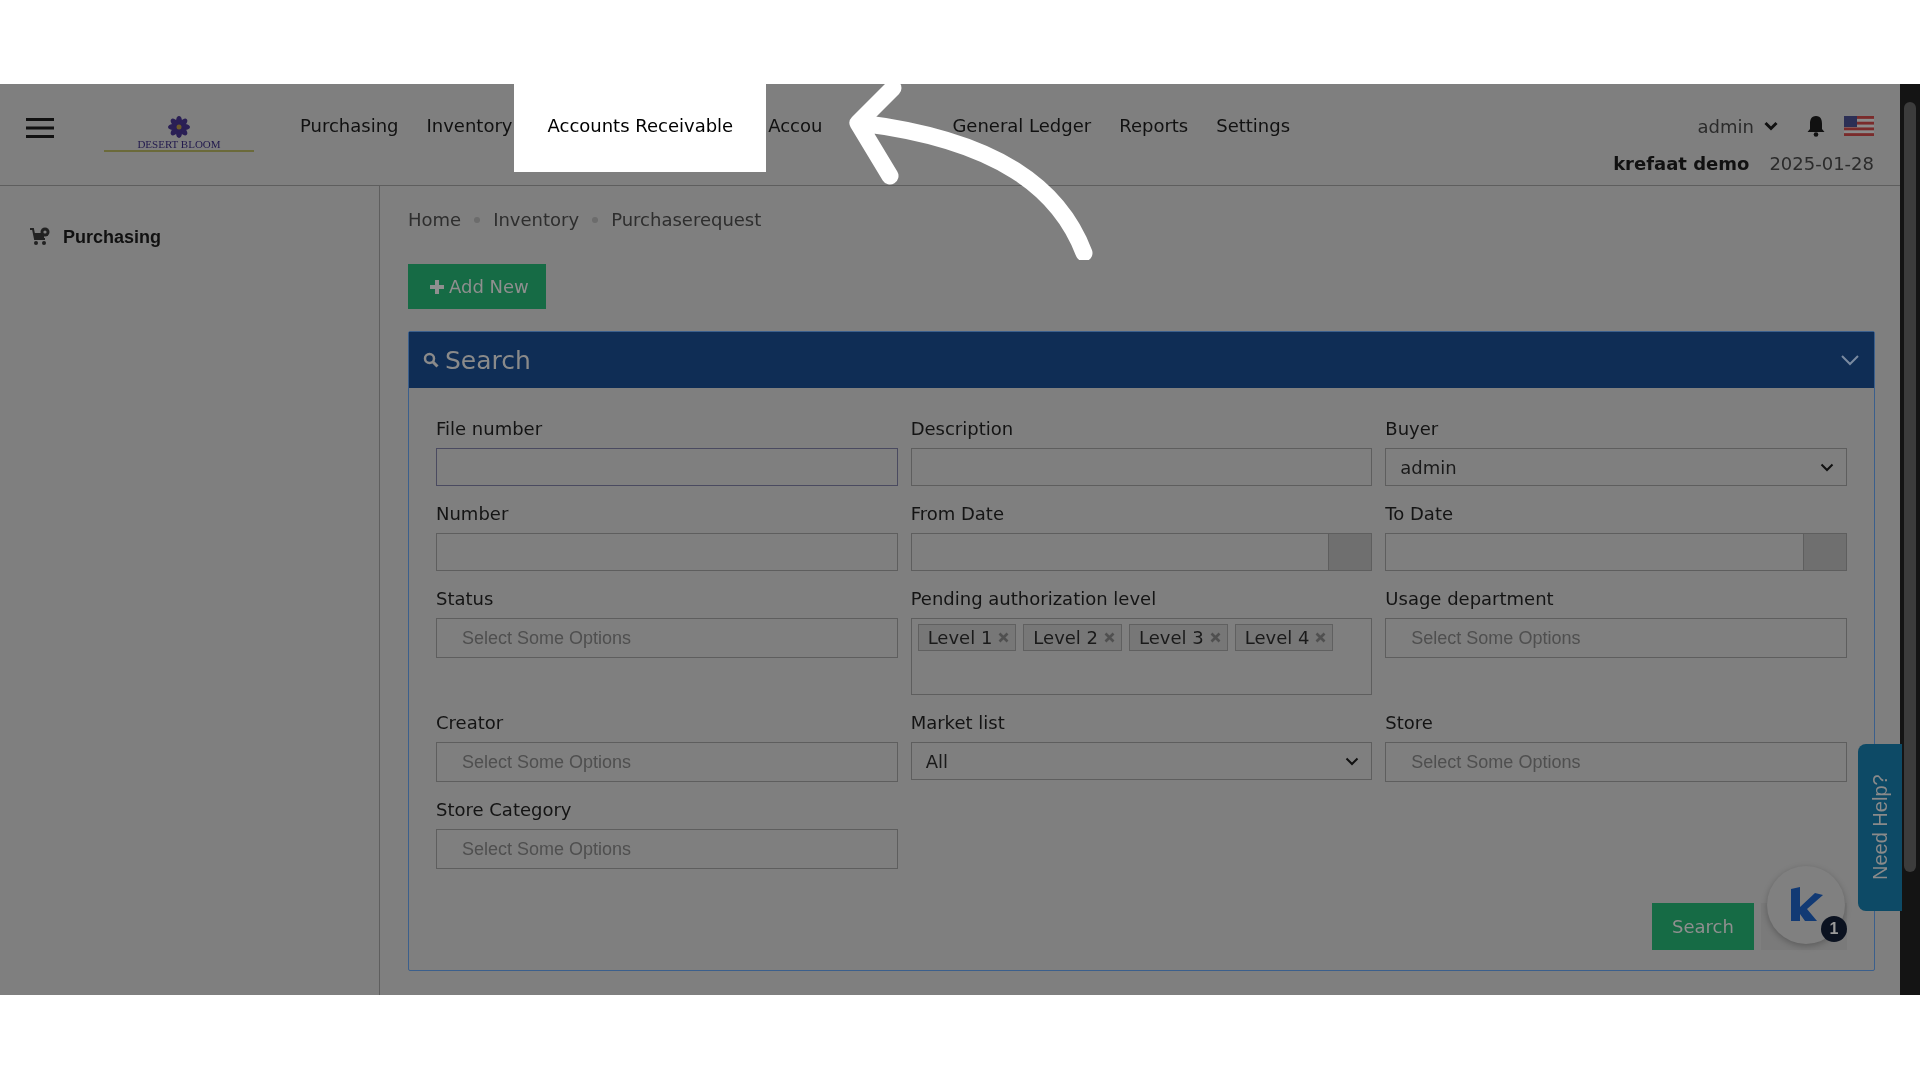 The height and width of the screenshot is (1080, 1920). Describe the element at coordinates (1470, 598) in the screenshot. I see `field-label: Usage department` at that location.